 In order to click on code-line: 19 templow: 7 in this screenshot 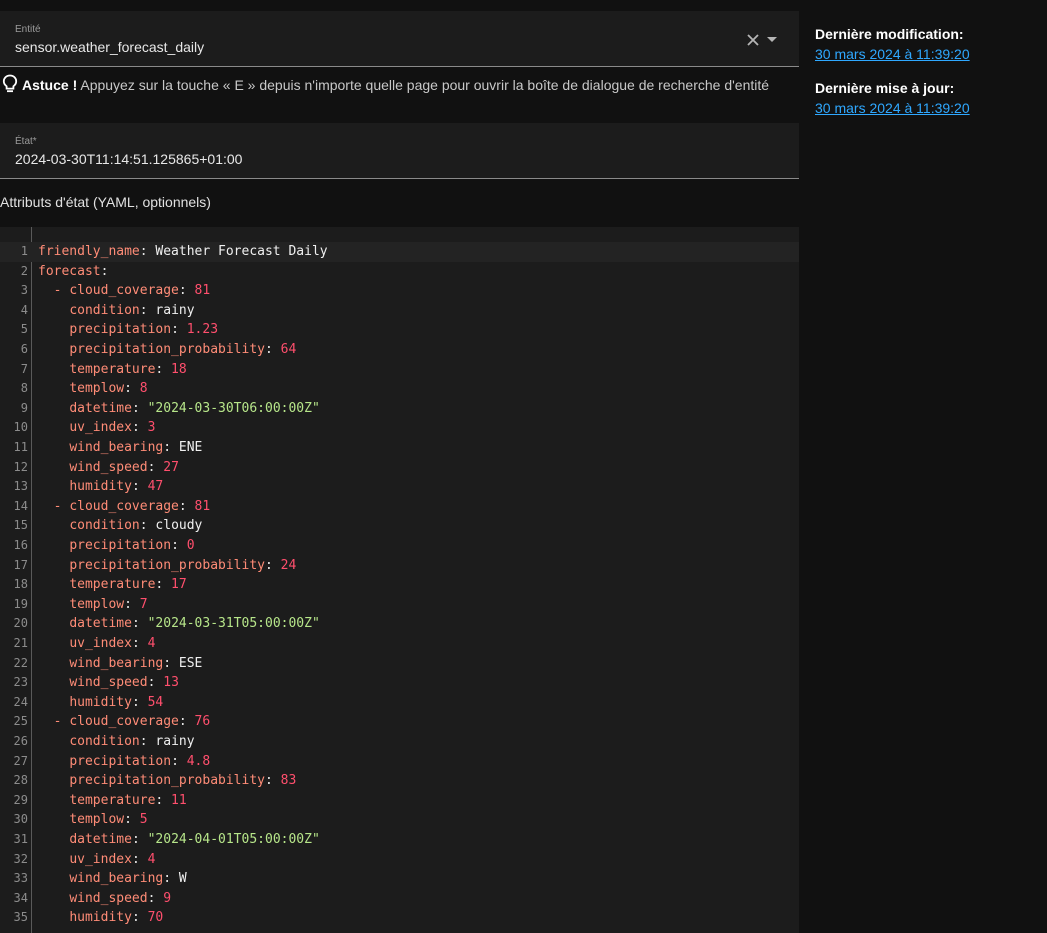, I will do `click(399, 605)`.